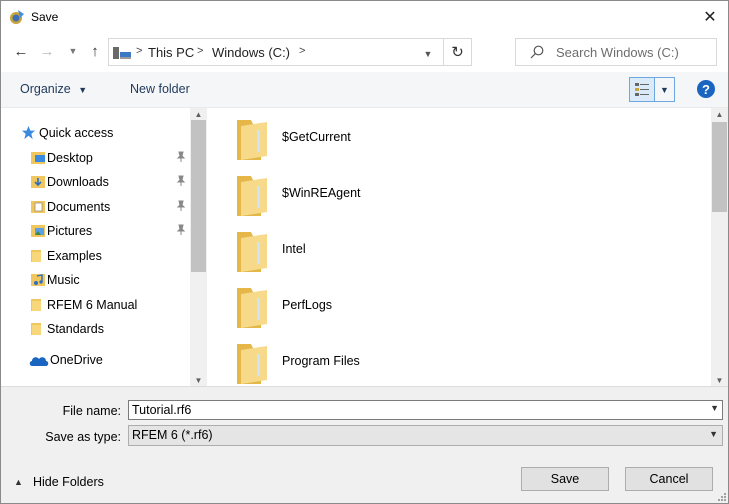 The width and height of the screenshot is (729, 504). I want to click on nav-item-examples: Examples, so click(95, 256).